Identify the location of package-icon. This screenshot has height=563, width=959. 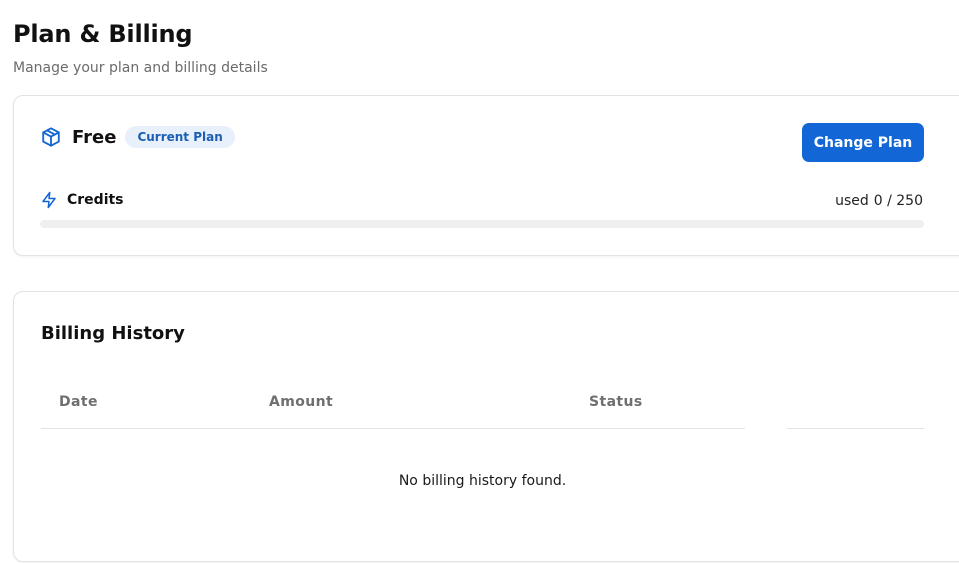
(51, 137).